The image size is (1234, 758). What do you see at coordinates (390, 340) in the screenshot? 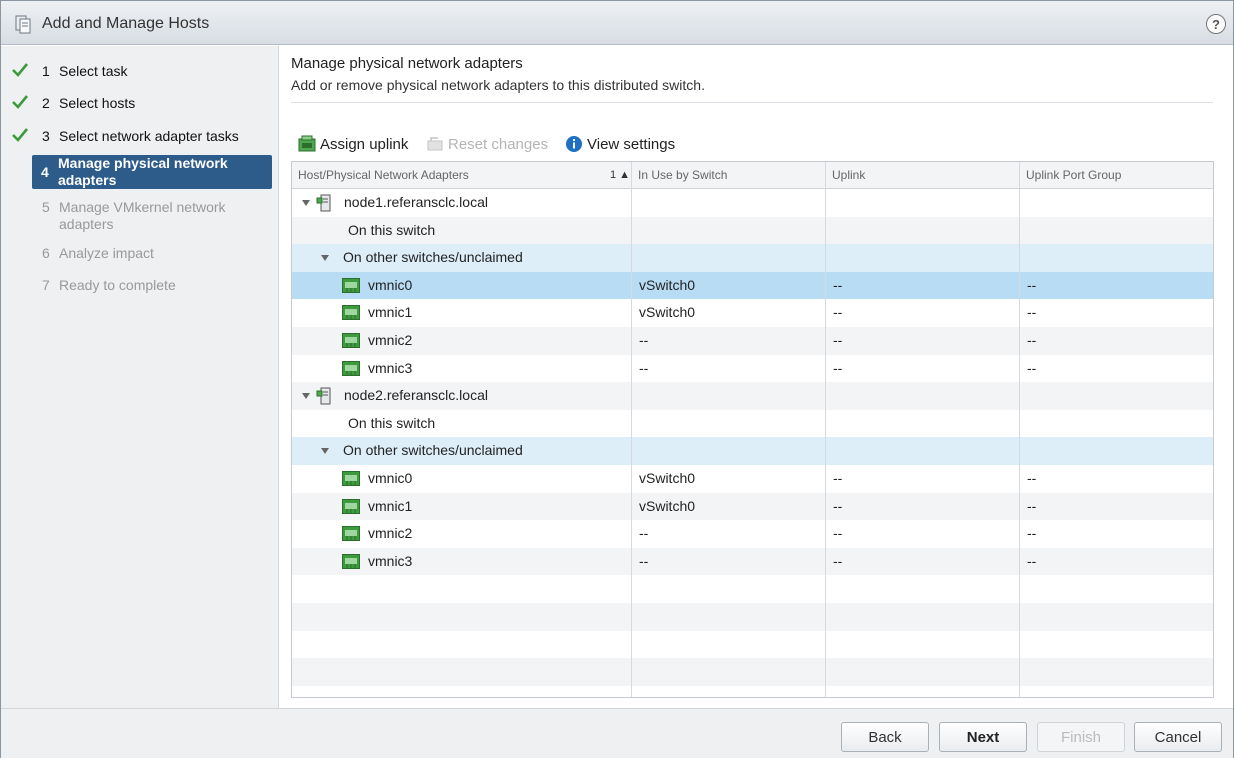
I see `adapter-name: vmnic2` at bounding box center [390, 340].